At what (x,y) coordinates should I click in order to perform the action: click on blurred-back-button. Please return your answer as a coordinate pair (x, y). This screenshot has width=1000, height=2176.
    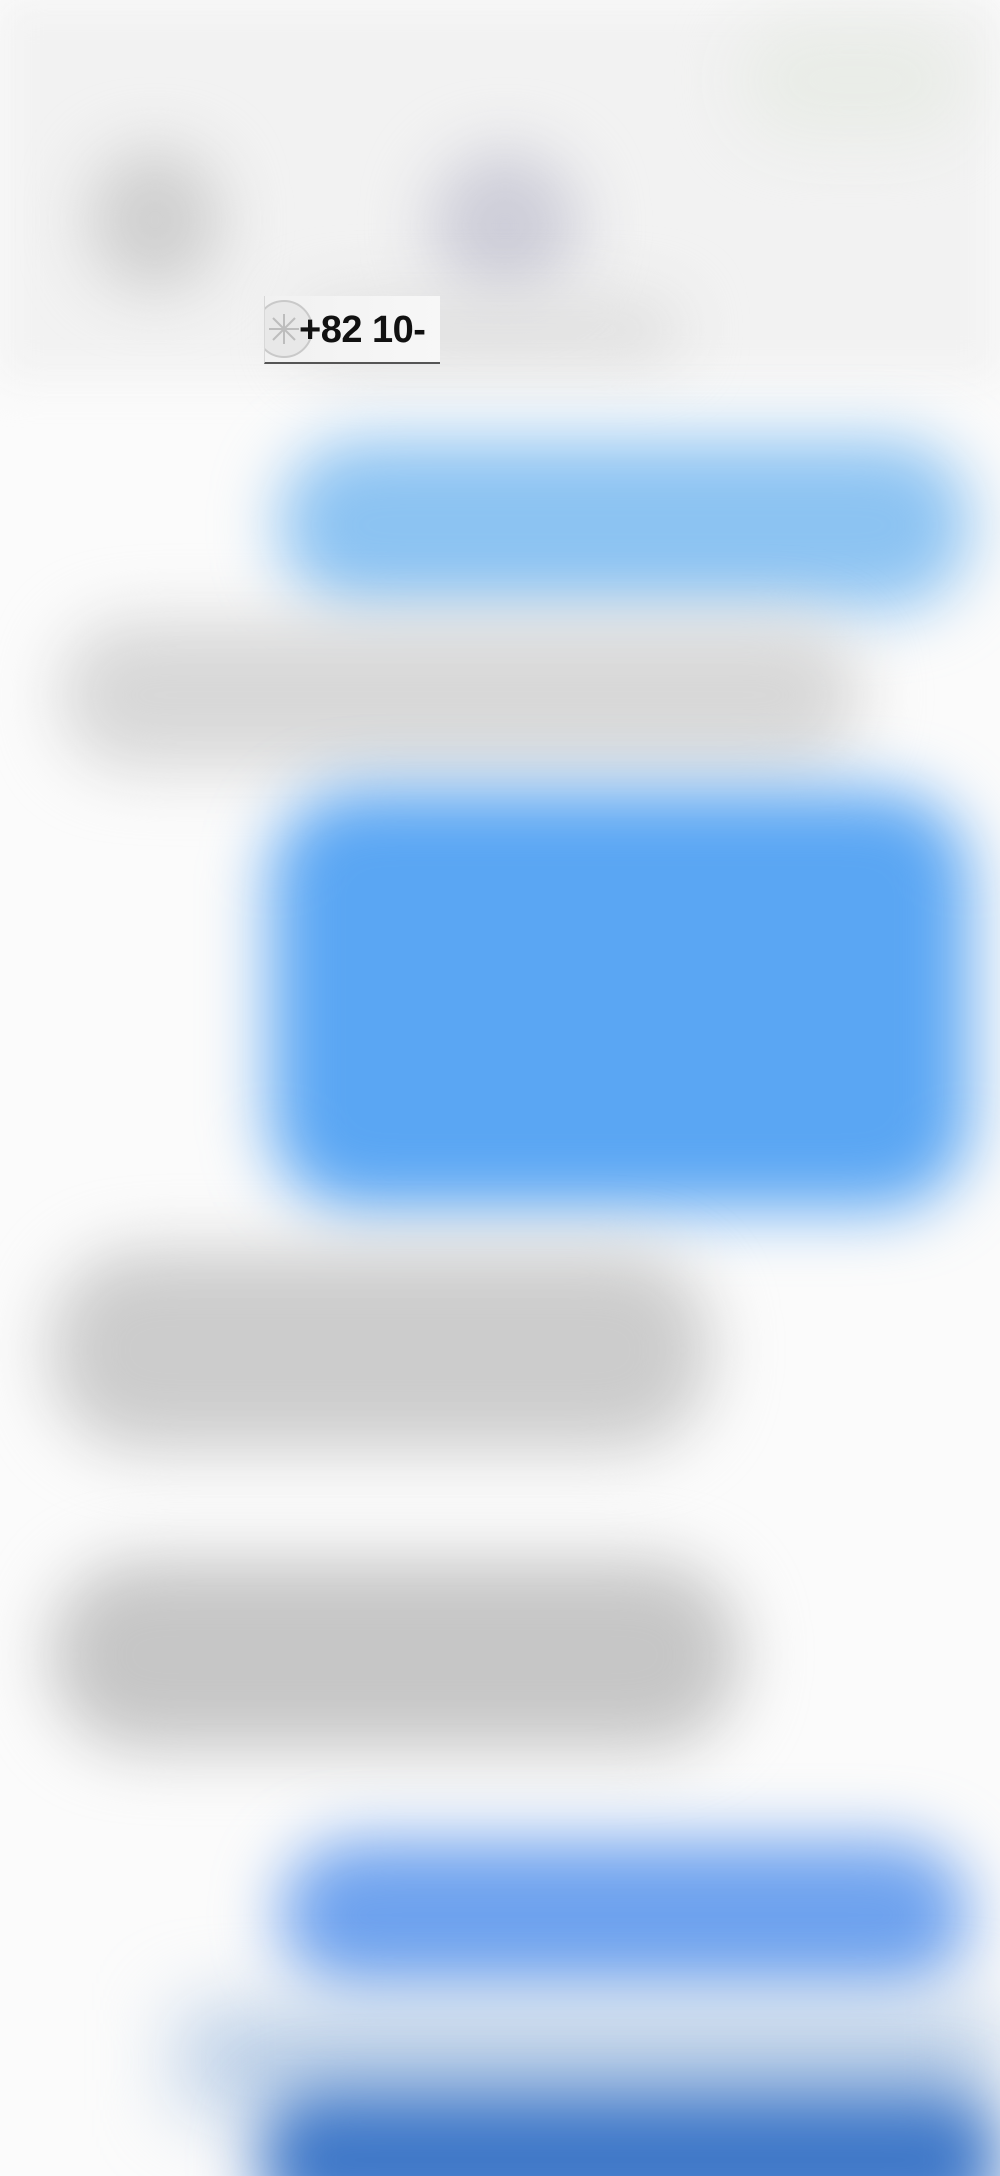
    Looking at the image, I should click on (155, 220).